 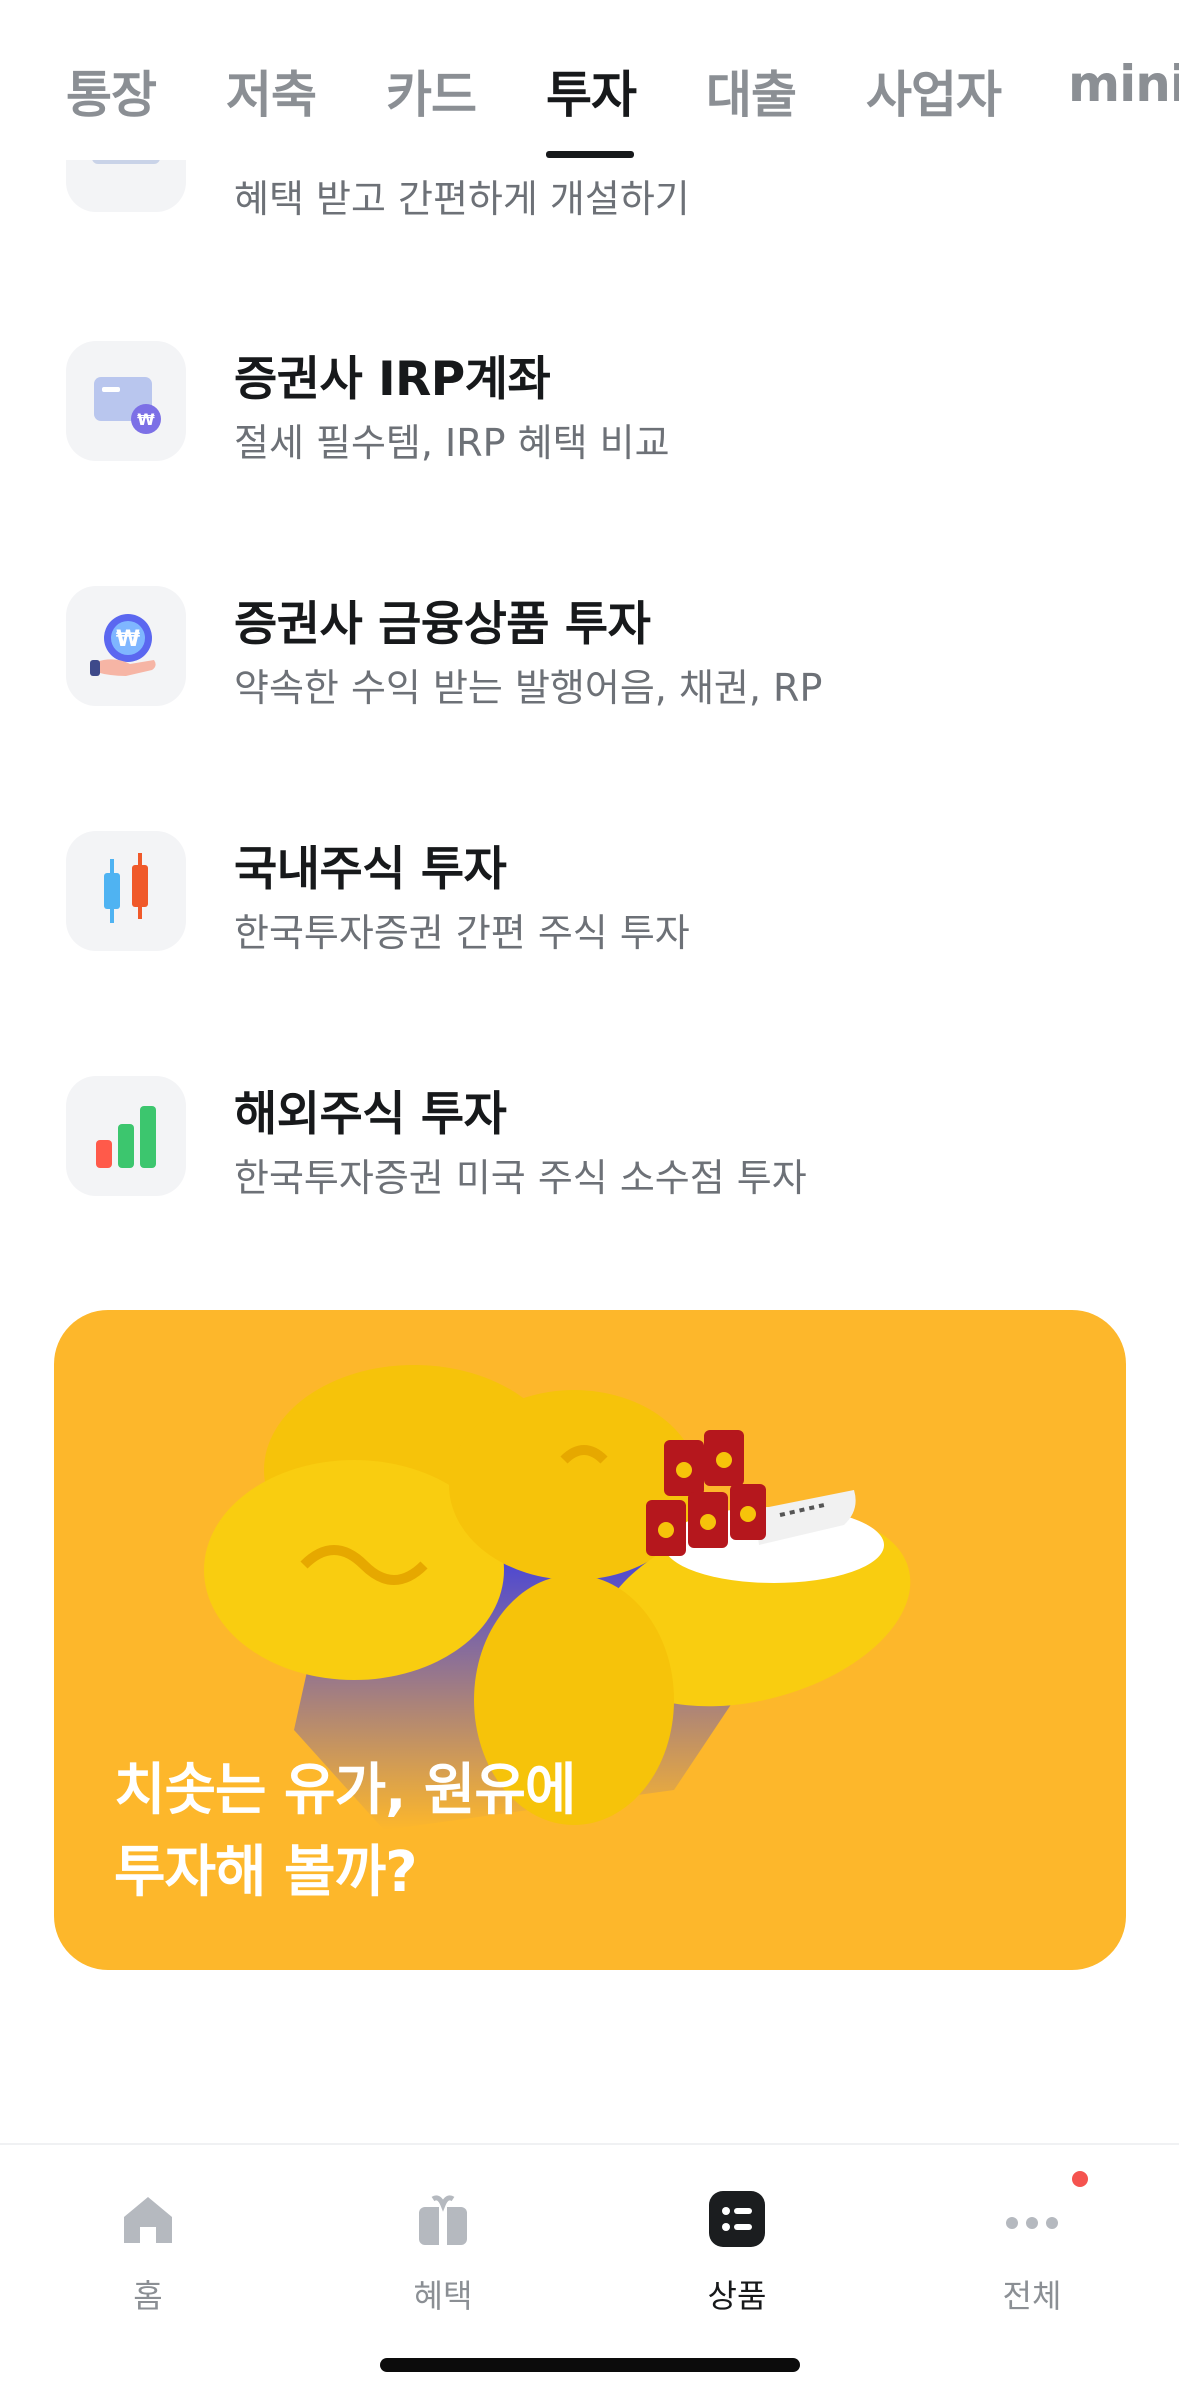 I want to click on product-subtitle: 절세 필수템, IRP 혜택 비교, so click(x=452, y=443).